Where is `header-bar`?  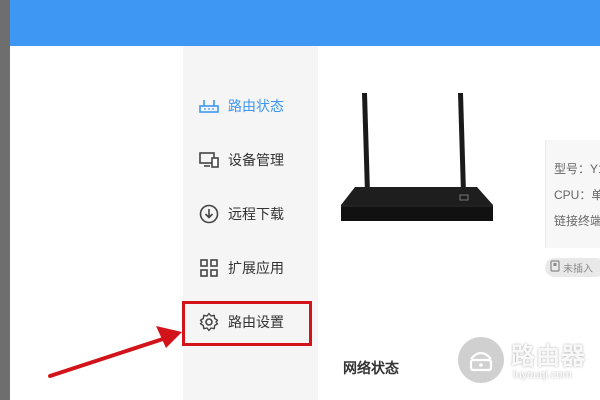 header-bar is located at coordinates (305, 23).